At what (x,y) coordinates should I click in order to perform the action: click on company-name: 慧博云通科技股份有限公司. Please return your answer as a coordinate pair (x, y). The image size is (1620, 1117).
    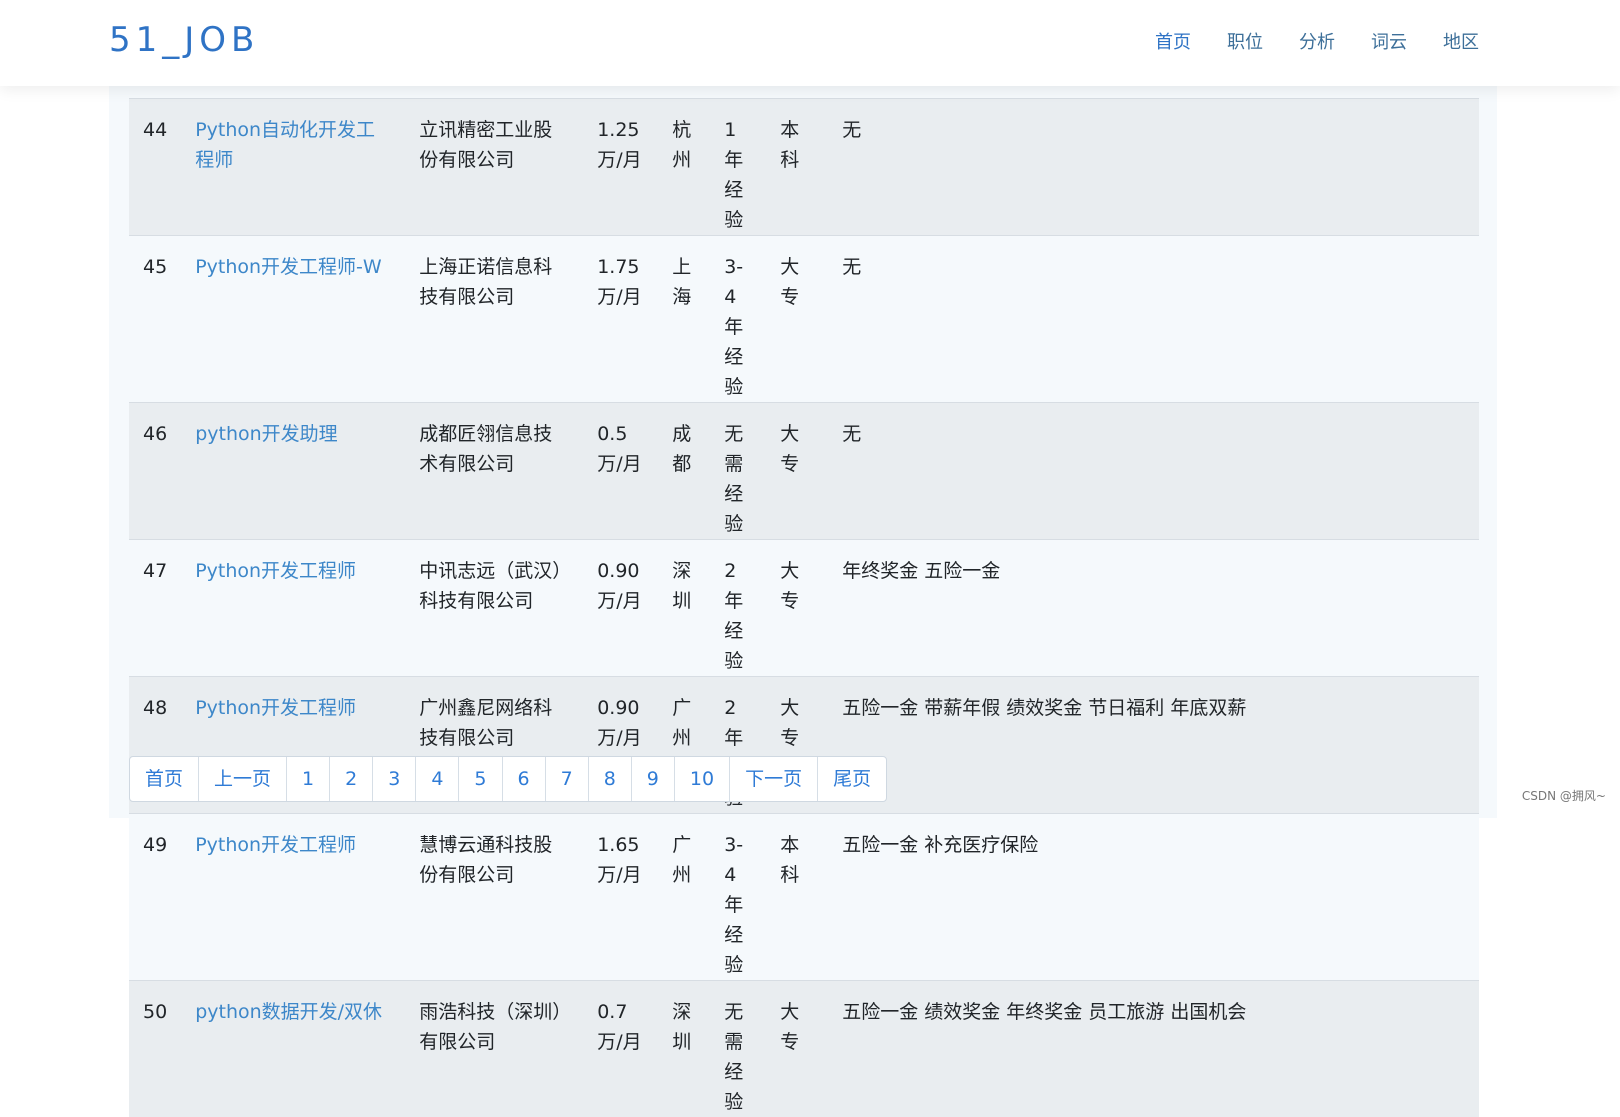
    Looking at the image, I should click on (494, 897).